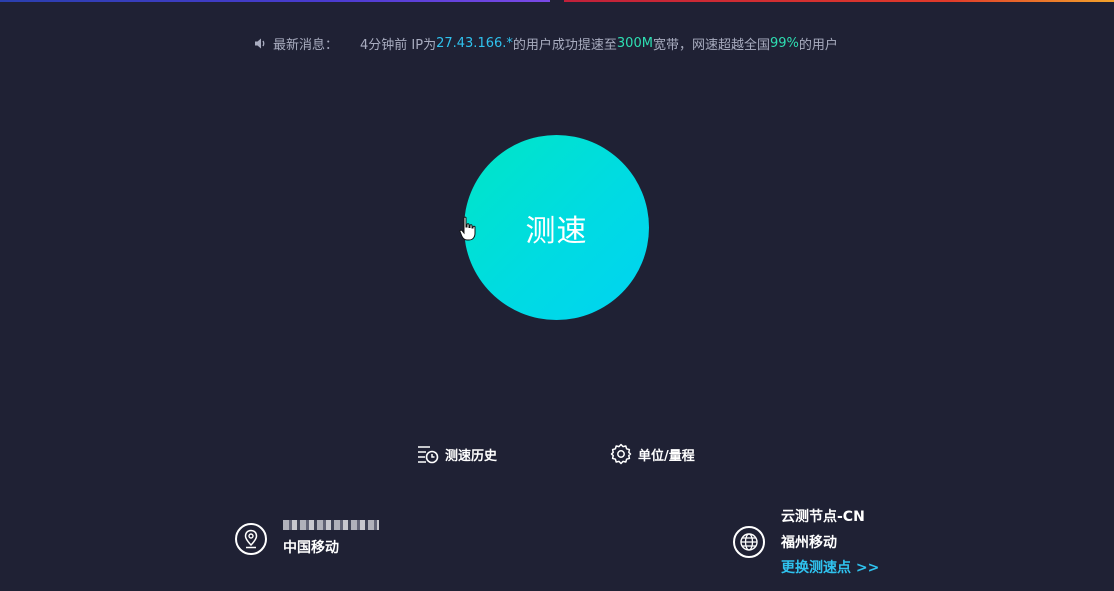  What do you see at coordinates (251, 538) in the screenshot?
I see `location-pin-icon` at bounding box center [251, 538].